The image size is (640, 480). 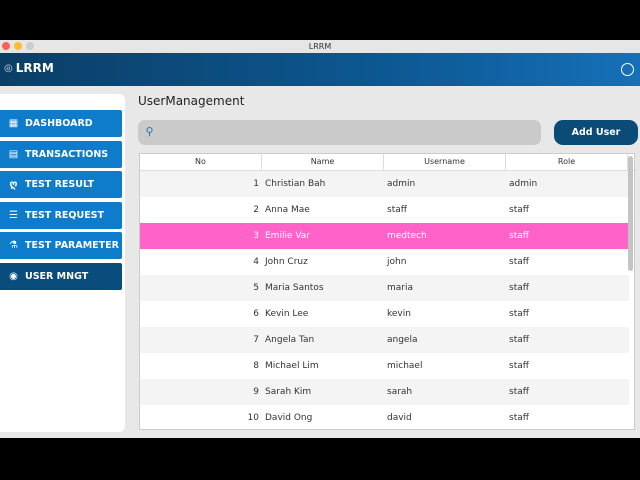 What do you see at coordinates (256, 236) in the screenshot?
I see `table-cell: 3` at bounding box center [256, 236].